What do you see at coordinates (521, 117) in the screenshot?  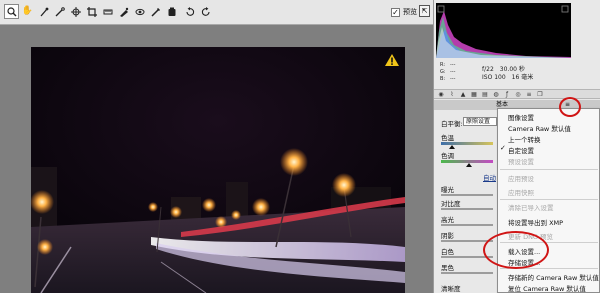 I see `menu-item-image-settings: 图像设置` at bounding box center [521, 117].